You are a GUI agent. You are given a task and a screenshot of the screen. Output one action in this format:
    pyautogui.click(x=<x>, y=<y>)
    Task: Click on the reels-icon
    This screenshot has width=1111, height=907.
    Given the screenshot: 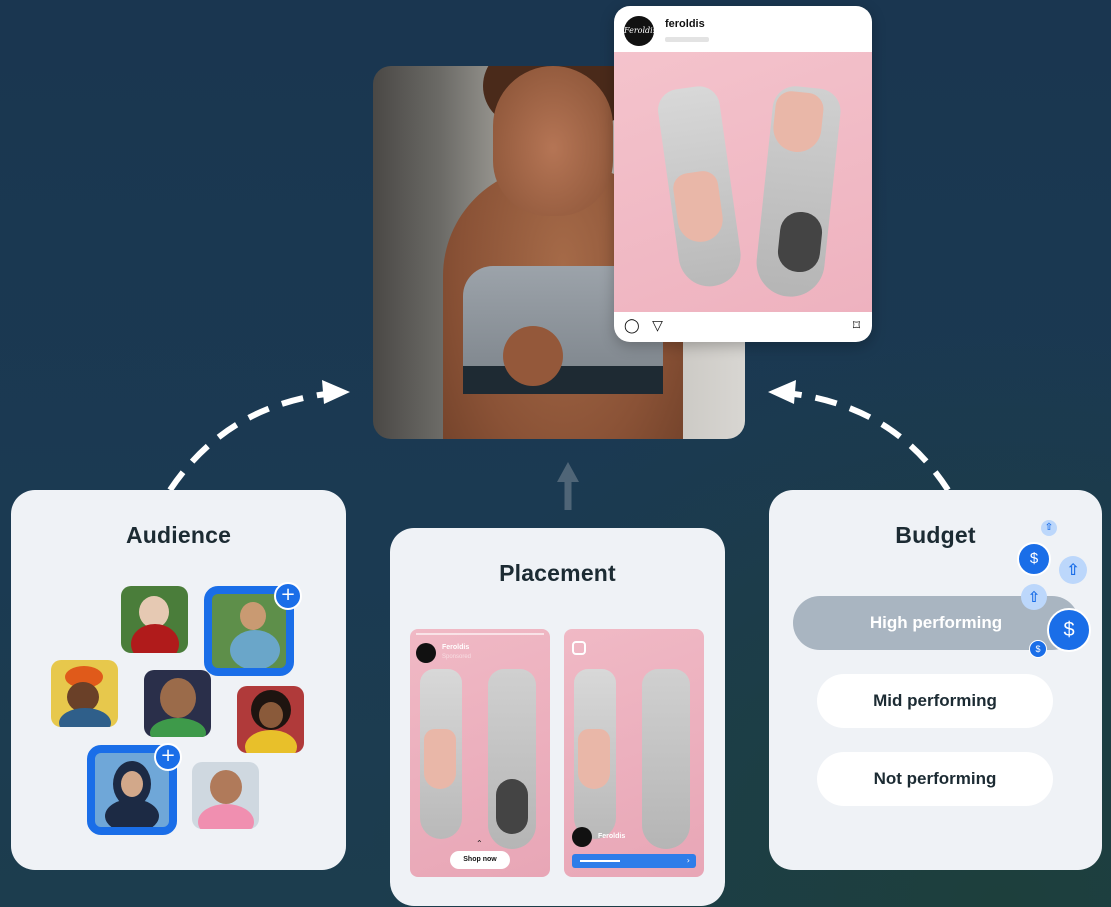 What is the action you would take?
    pyautogui.click(x=579, y=648)
    